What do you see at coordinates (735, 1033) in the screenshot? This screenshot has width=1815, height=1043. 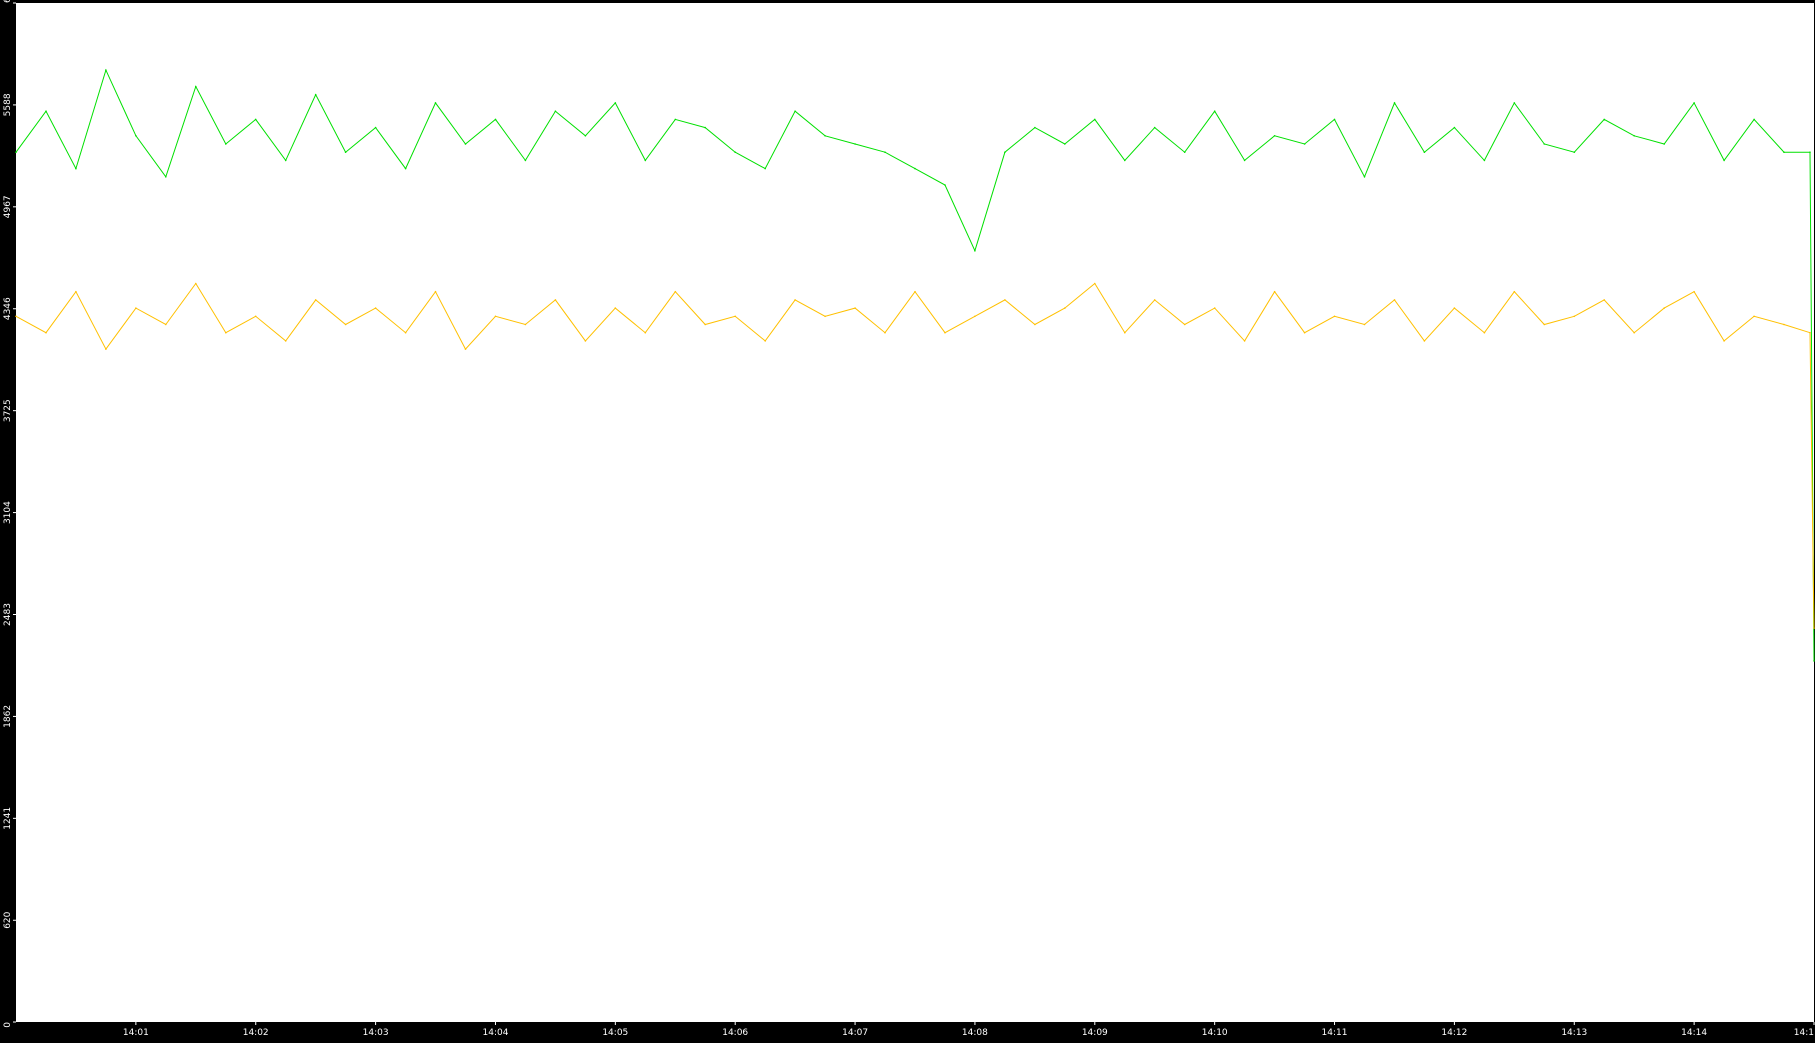 I see `x-tick-label: 14:06` at bounding box center [735, 1033].